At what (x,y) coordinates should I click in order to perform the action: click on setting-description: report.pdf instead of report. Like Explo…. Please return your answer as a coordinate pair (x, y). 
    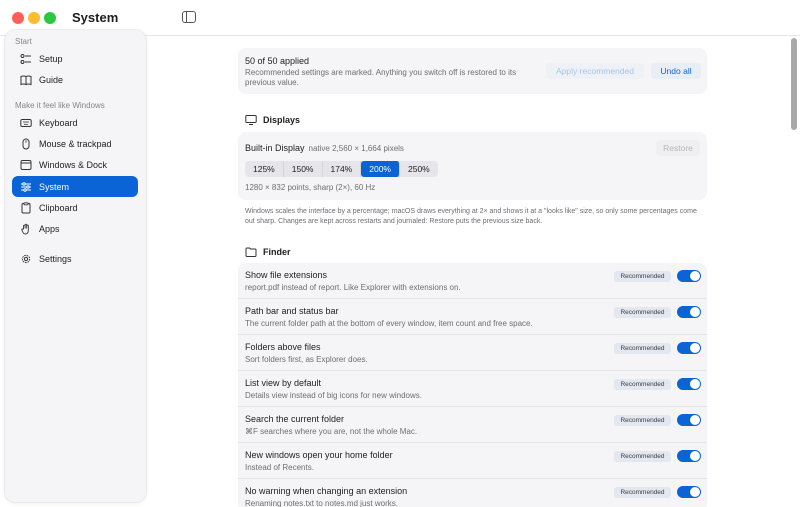
    Looking at the image, I should click on (353, 287).